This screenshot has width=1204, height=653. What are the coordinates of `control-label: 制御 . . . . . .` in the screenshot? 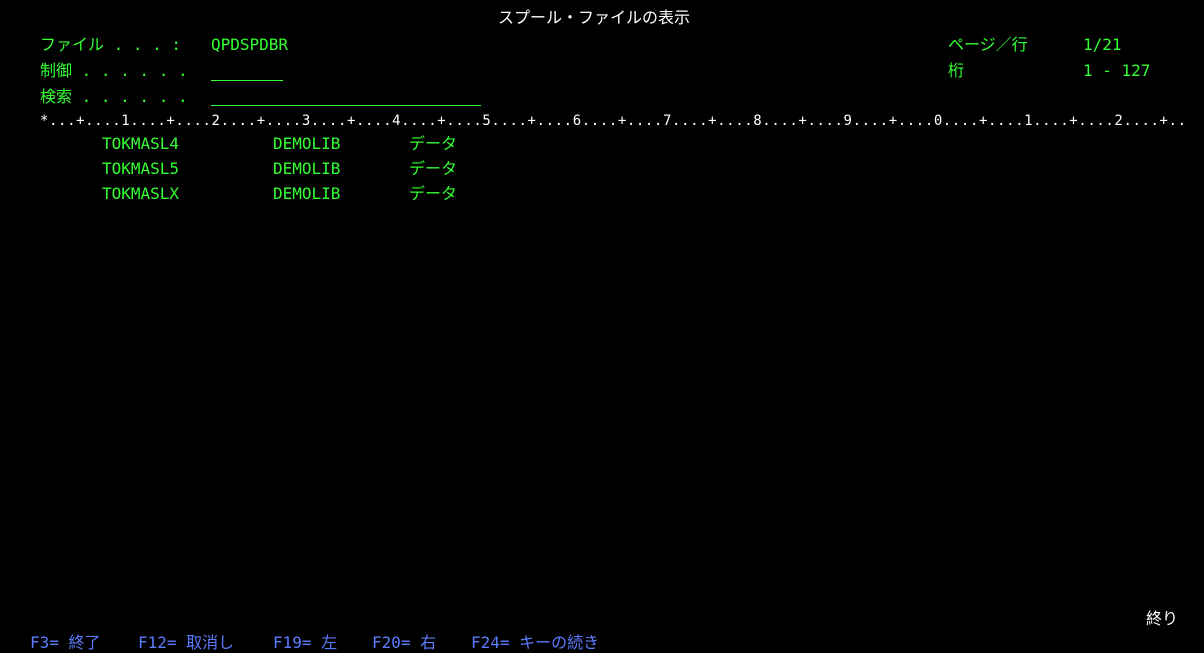 It's located at (114, 70).